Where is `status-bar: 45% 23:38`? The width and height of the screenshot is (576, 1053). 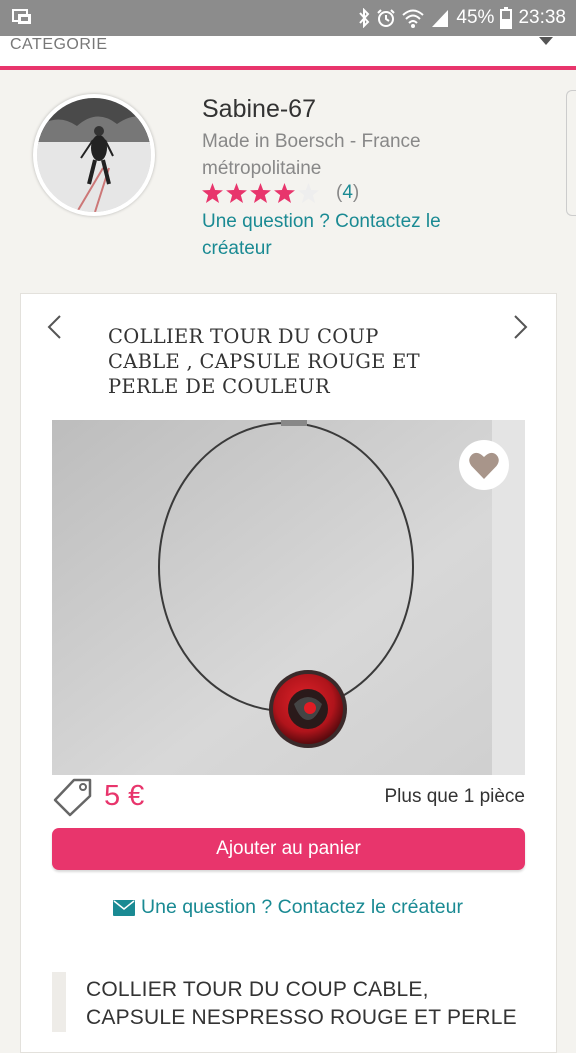 status-bar: 45% 23:38 is located at coordinates (288, 18).